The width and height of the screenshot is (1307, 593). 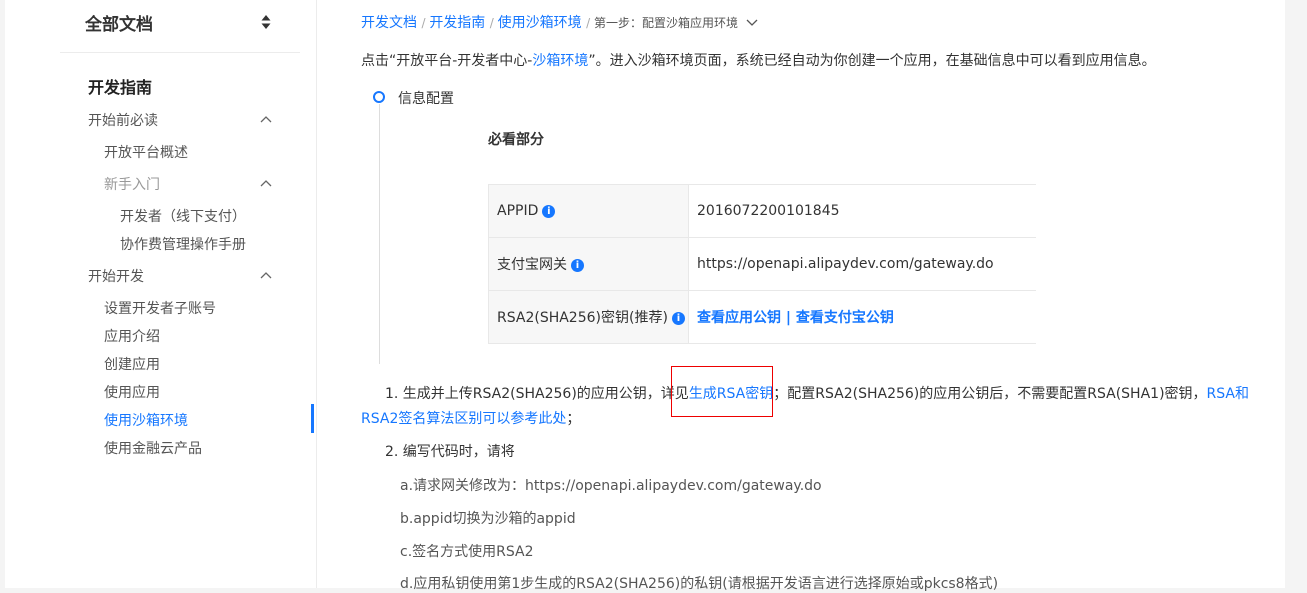 I want to click on sidebar-item-finance-cloud: 使用金融云产品, so click(x=153, y=448).